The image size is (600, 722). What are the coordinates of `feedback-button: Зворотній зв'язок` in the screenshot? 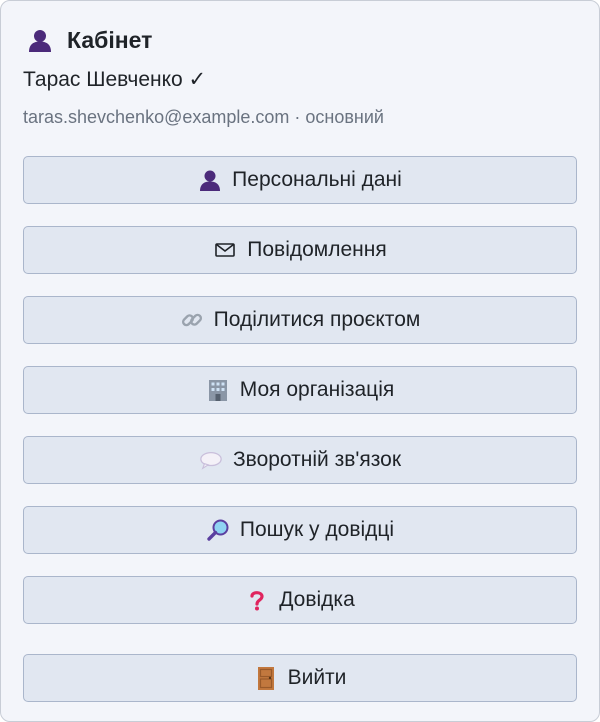 It's located at (300, 460).